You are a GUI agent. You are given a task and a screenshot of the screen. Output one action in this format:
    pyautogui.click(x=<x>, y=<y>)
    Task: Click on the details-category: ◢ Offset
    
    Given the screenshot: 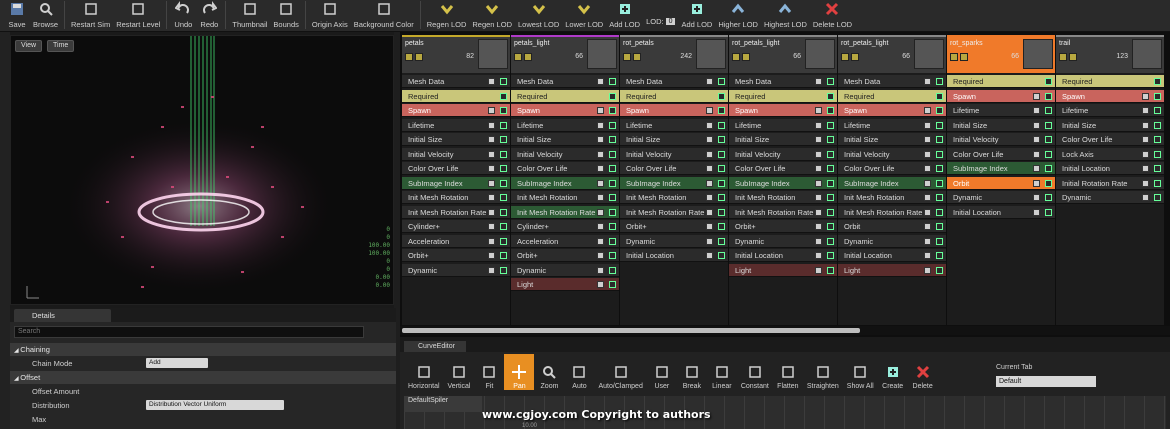 What is the action you would take?
    pyautogui.click(x=203, y=377)
    